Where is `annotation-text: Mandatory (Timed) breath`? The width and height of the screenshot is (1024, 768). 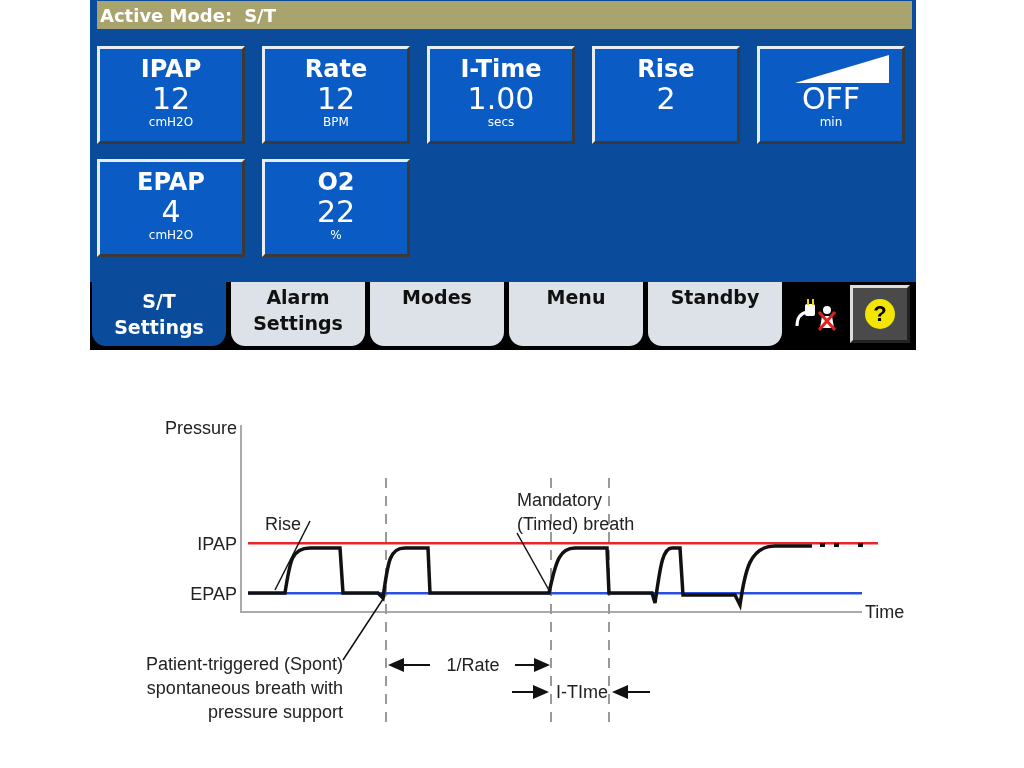 annotation-text: Mandatory (Timed) breath is located at coordinates (576, 512).